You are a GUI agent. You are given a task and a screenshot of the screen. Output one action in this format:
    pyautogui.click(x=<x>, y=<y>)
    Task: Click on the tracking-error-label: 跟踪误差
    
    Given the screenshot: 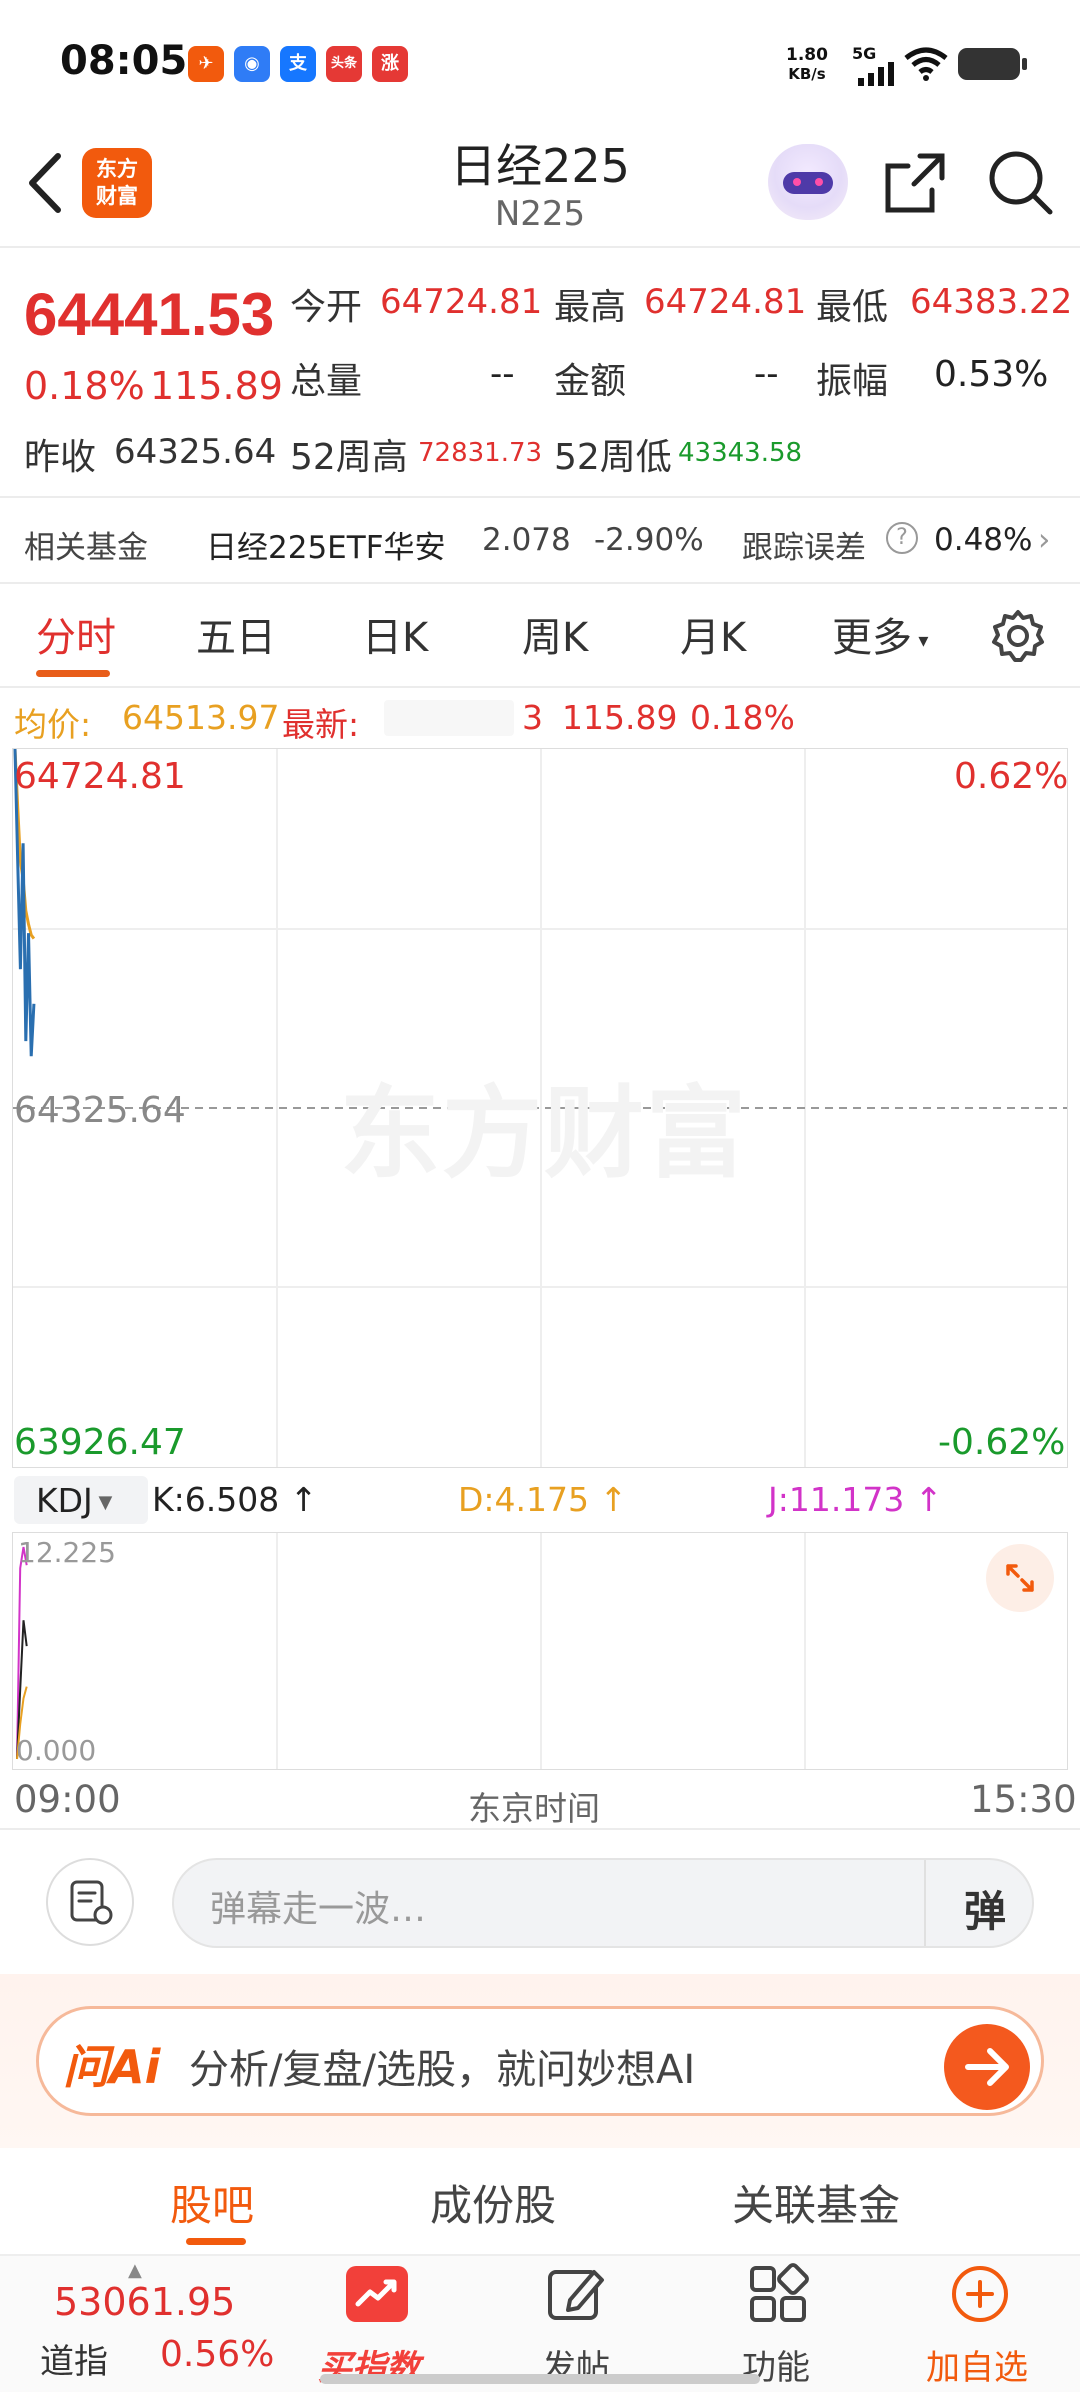 What is the action you would take?
    pyautogui.click(x=804, y=548)
    